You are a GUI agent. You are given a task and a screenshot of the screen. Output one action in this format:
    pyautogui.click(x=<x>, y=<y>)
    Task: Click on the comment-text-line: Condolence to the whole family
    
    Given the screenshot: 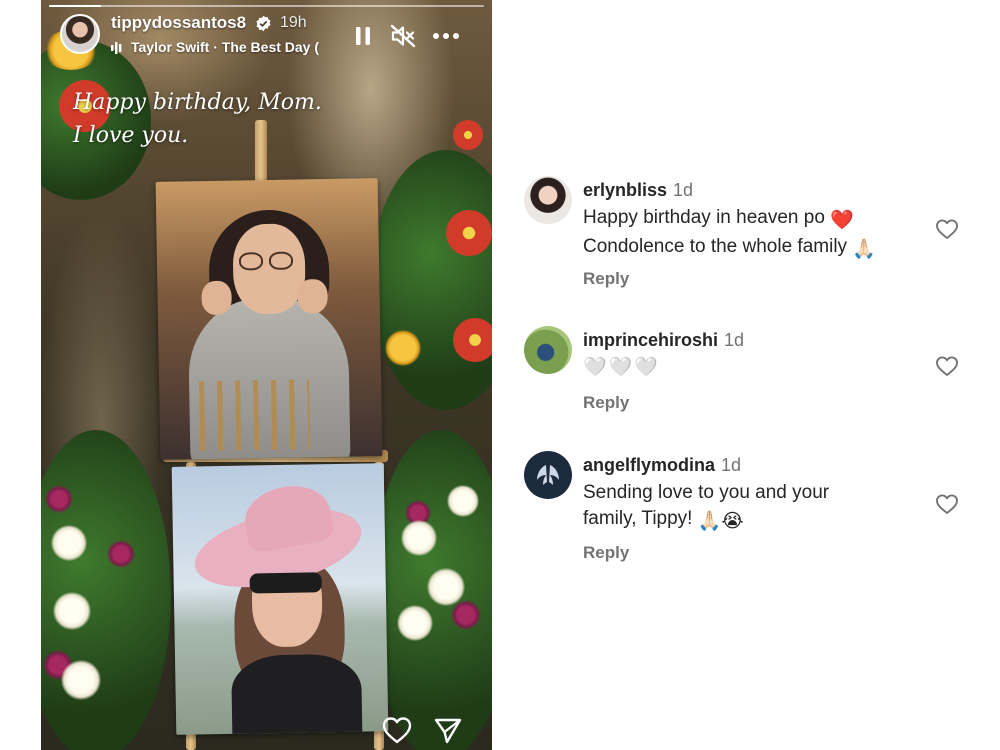 What is the action you would take?
    pyautogui.click(x=715, y=246)
    